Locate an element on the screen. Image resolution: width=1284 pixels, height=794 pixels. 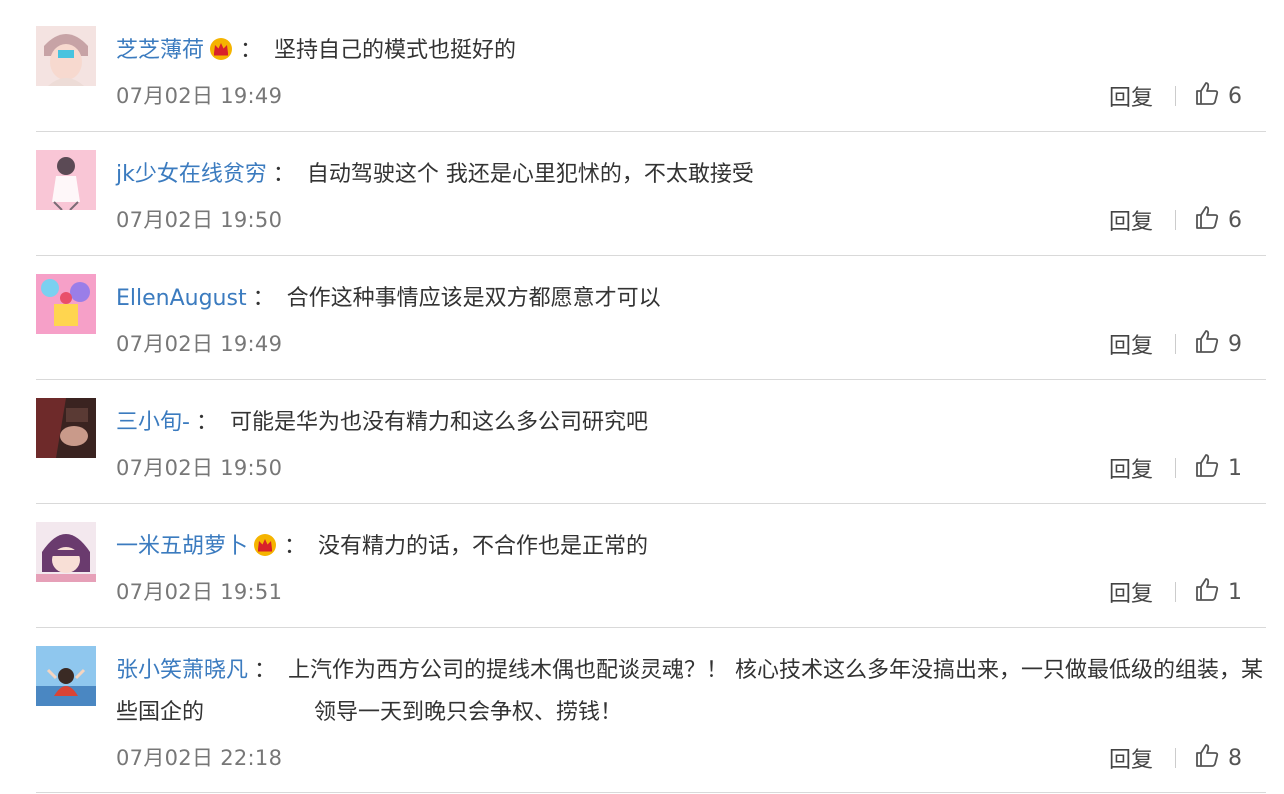
comment-item: 芝芝薄荷 ： 坚持自己的模式也挺好的 07月02日 19:49 回复 6 is located at coordinates (651, 79).